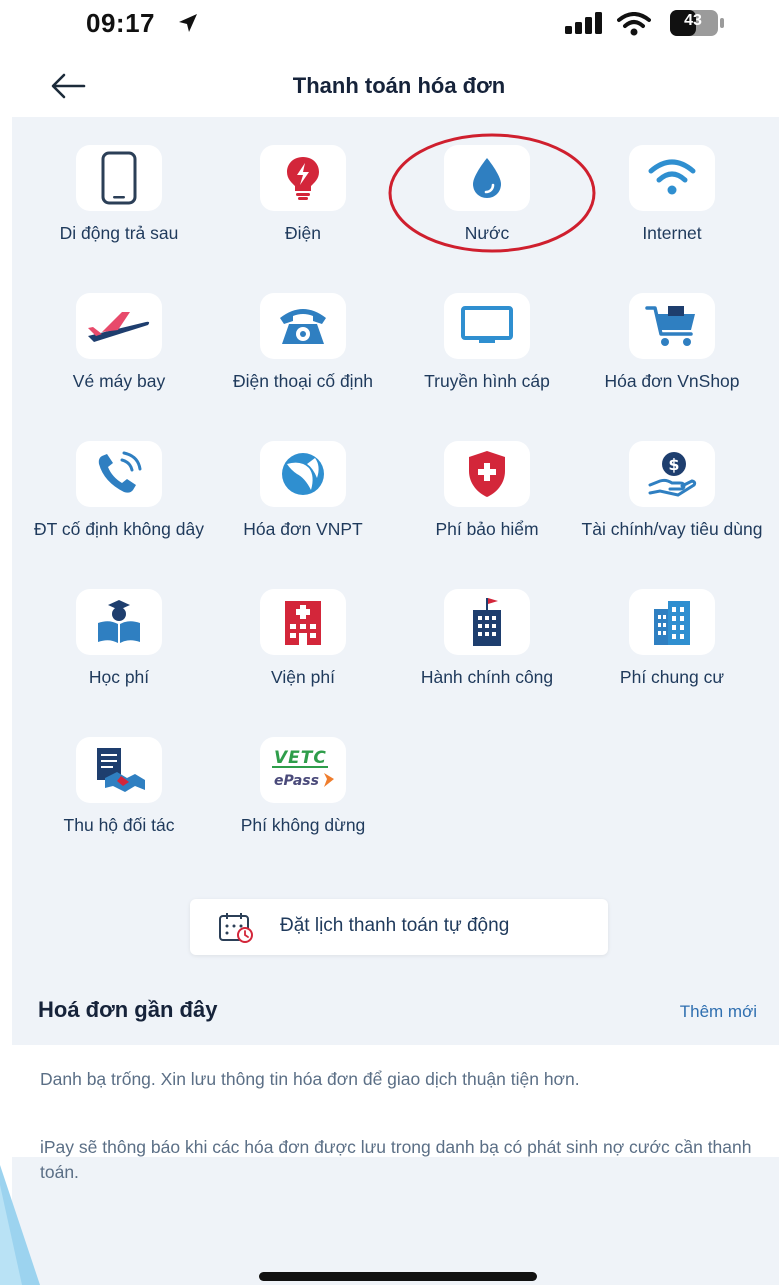 Image resolution: width=779 pixels, height=1285 pixels. Describe the element at coordinates (487, 622) in the screenshot. I see `government-building-icon` at that location.